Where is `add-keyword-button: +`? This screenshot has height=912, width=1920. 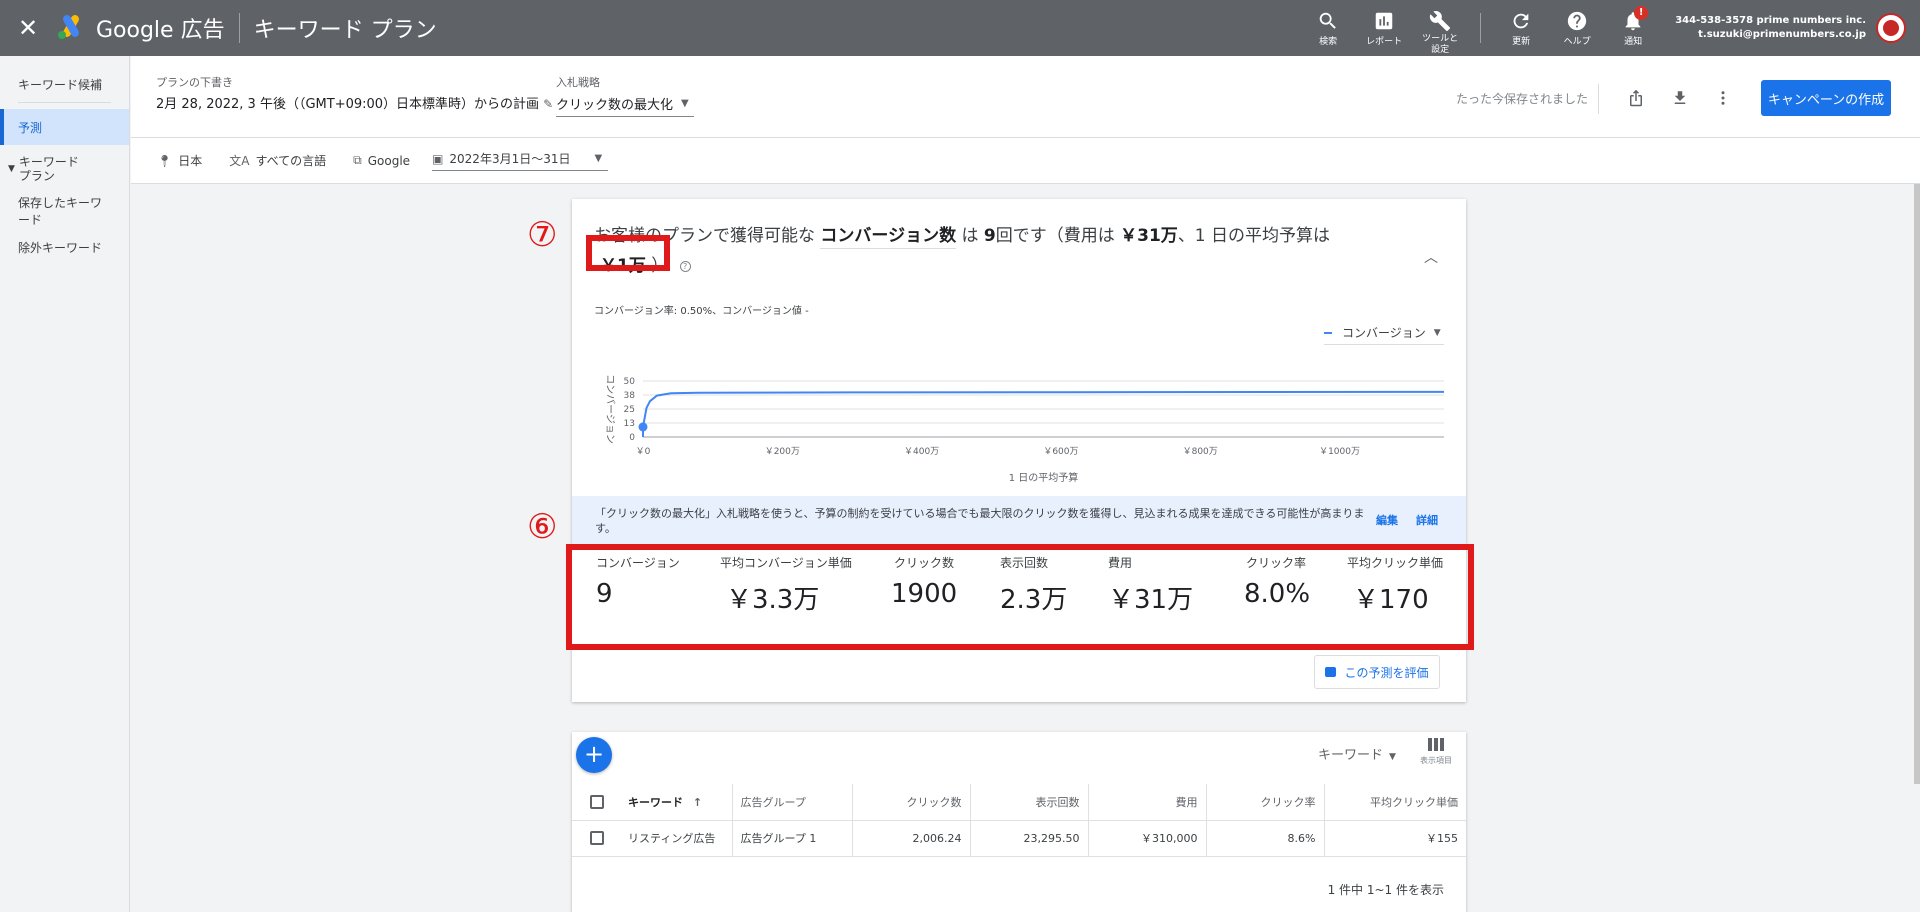
add-keyword-button: + is located at coordinates (594, 755).